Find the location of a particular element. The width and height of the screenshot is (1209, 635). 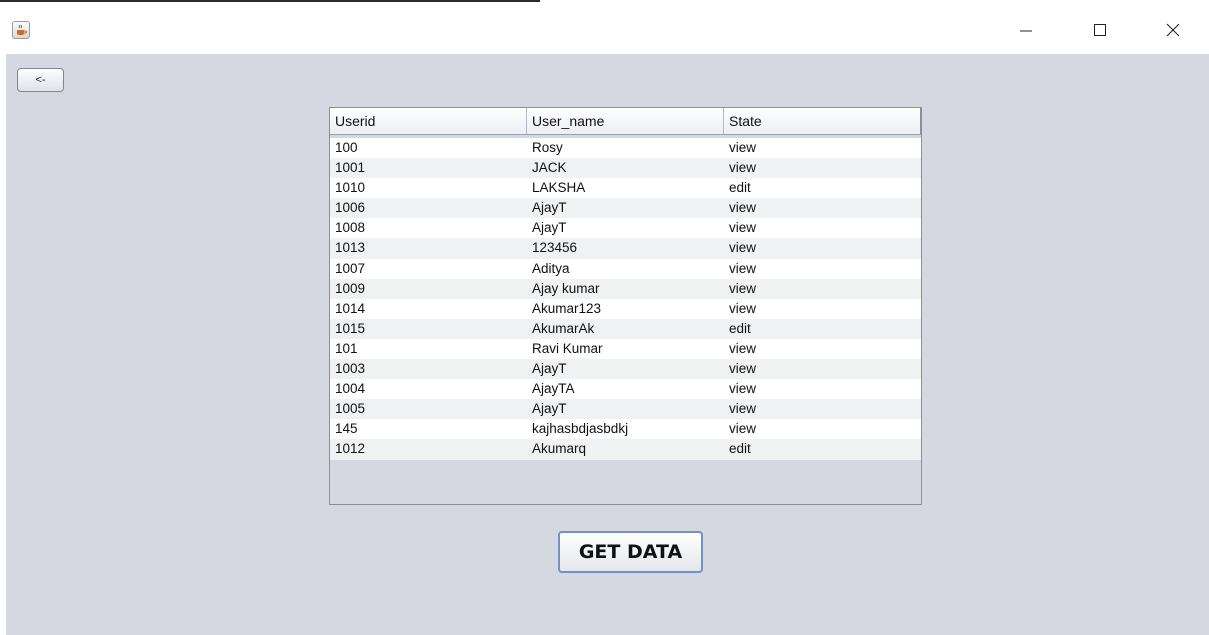

minimize-icon is located at coordinates (1026, 31).